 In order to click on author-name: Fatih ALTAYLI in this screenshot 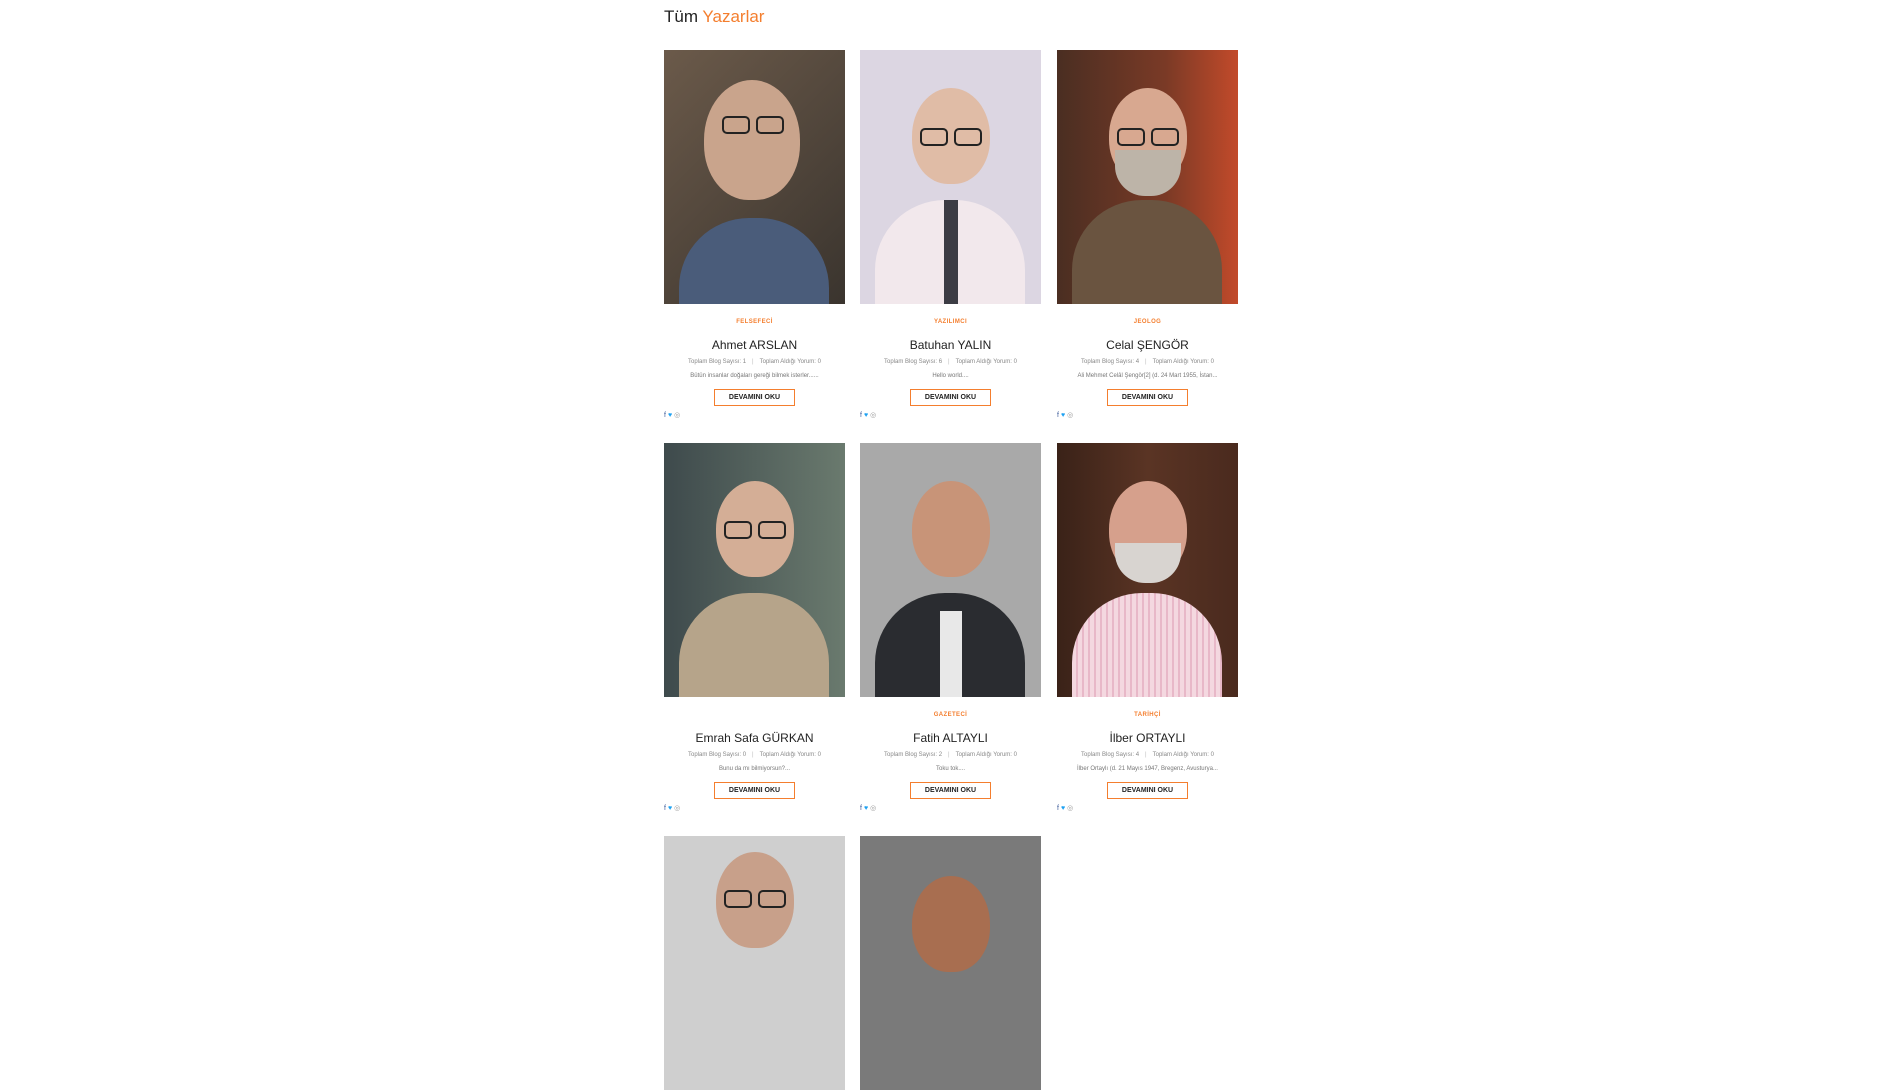, I will do `click(950, 738)`.